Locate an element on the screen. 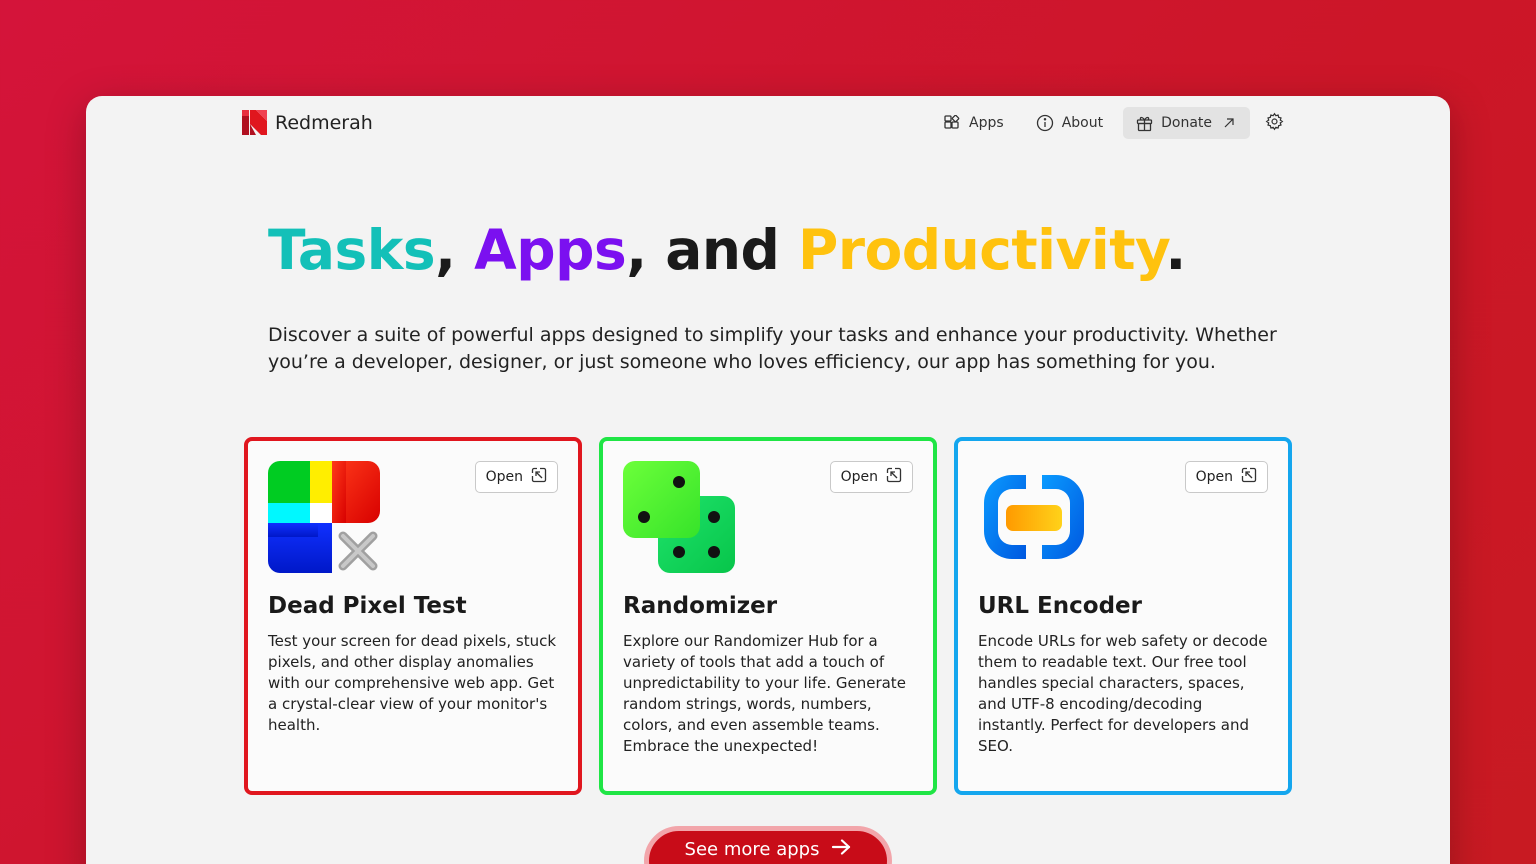  open-button-randomizer: Open is located at coordinates (871, 477).